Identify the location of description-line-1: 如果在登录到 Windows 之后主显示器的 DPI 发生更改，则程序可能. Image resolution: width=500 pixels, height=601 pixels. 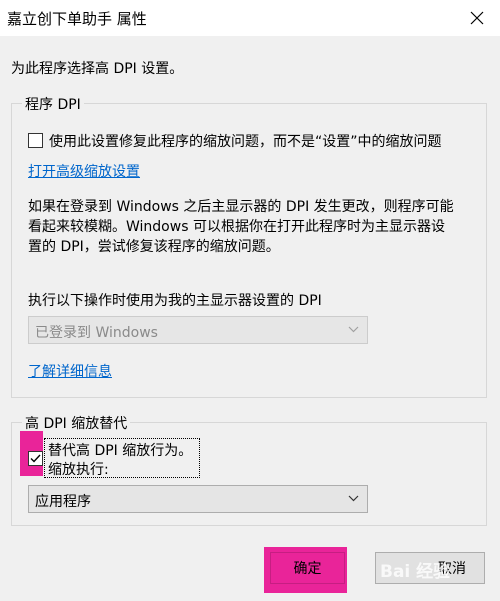
(241, 207).